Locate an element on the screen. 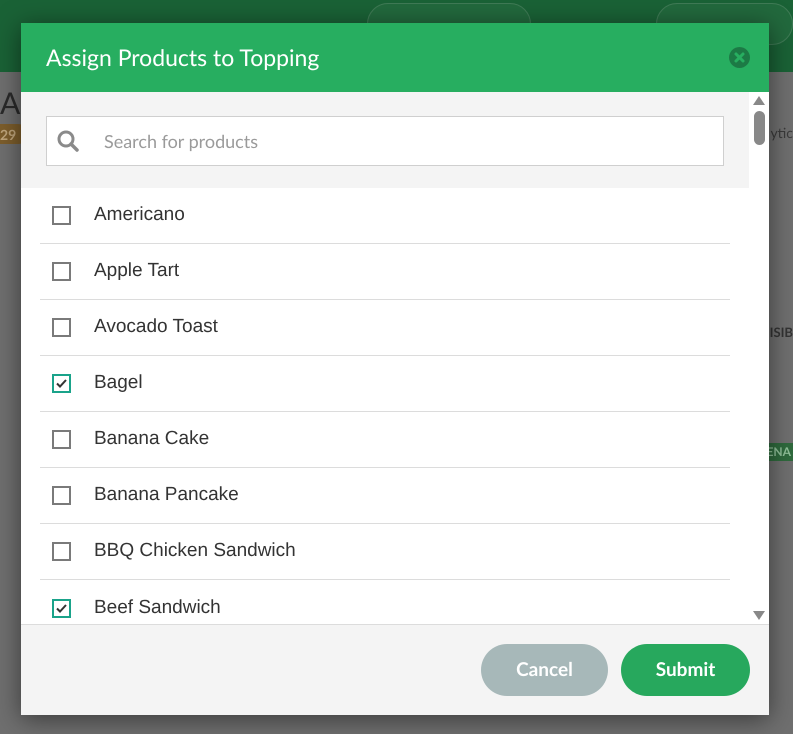  product-name: Banana Cake is located at coordinates (152, 439).